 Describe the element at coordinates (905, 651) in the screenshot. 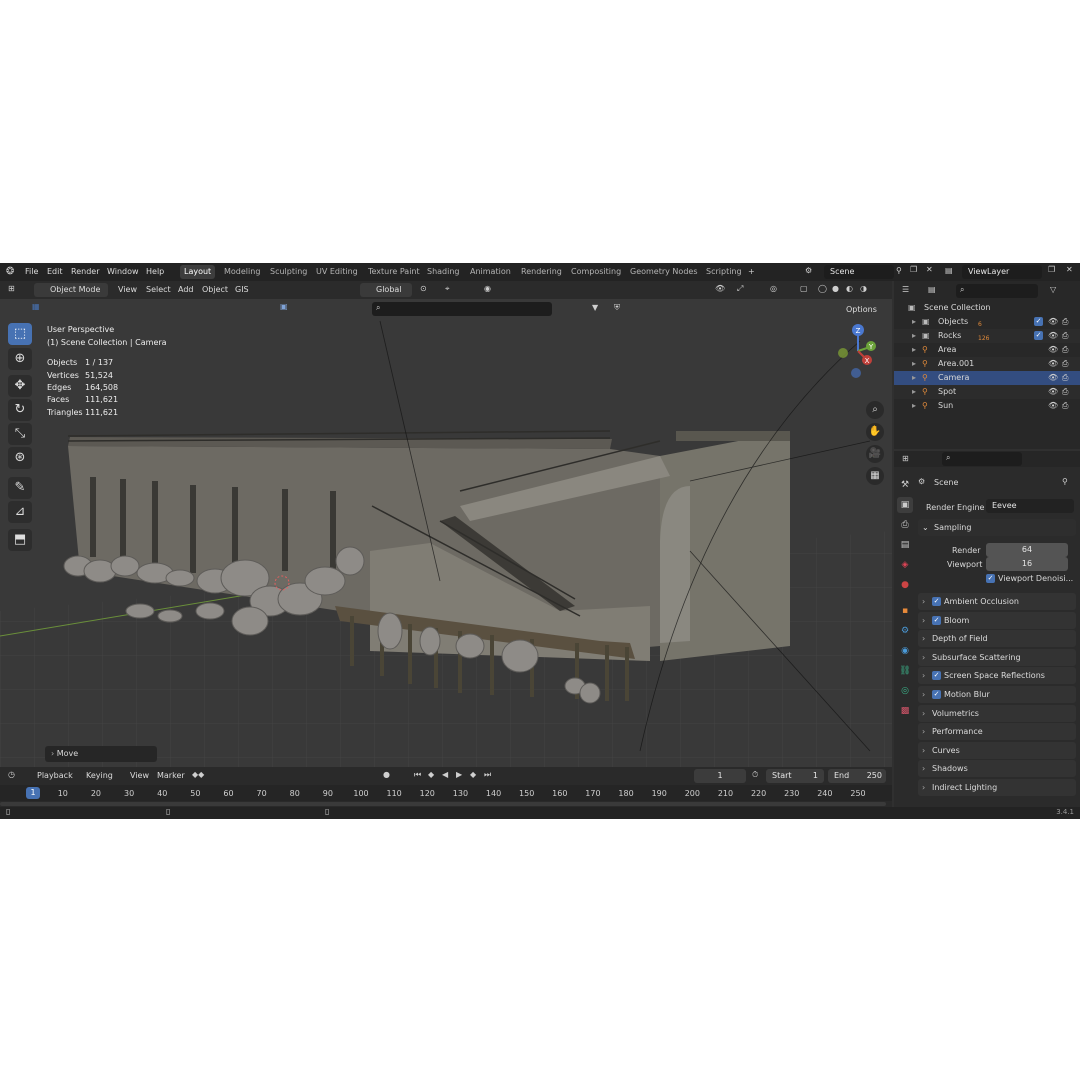

I see `physics-tab-icon: ◉` at that location.